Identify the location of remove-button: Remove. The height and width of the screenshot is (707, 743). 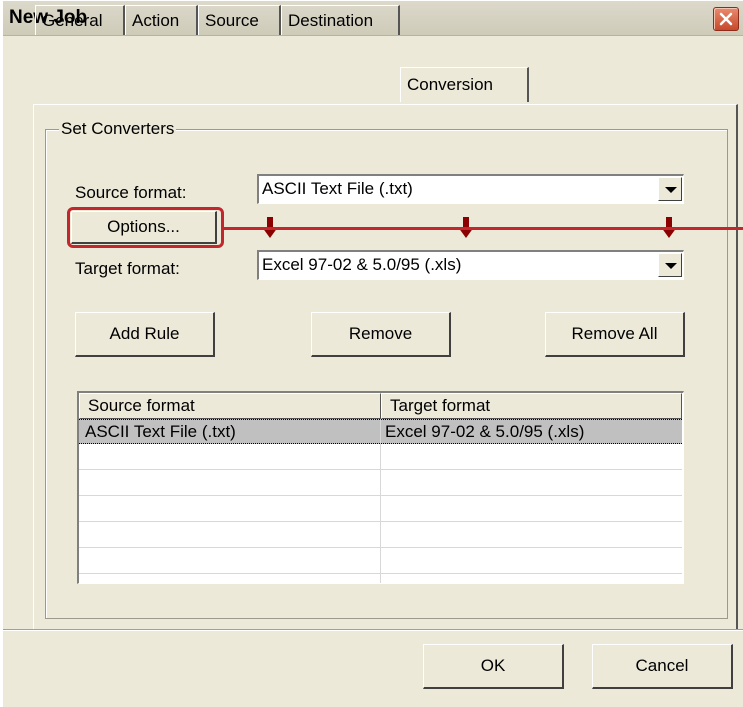
(381, 334).